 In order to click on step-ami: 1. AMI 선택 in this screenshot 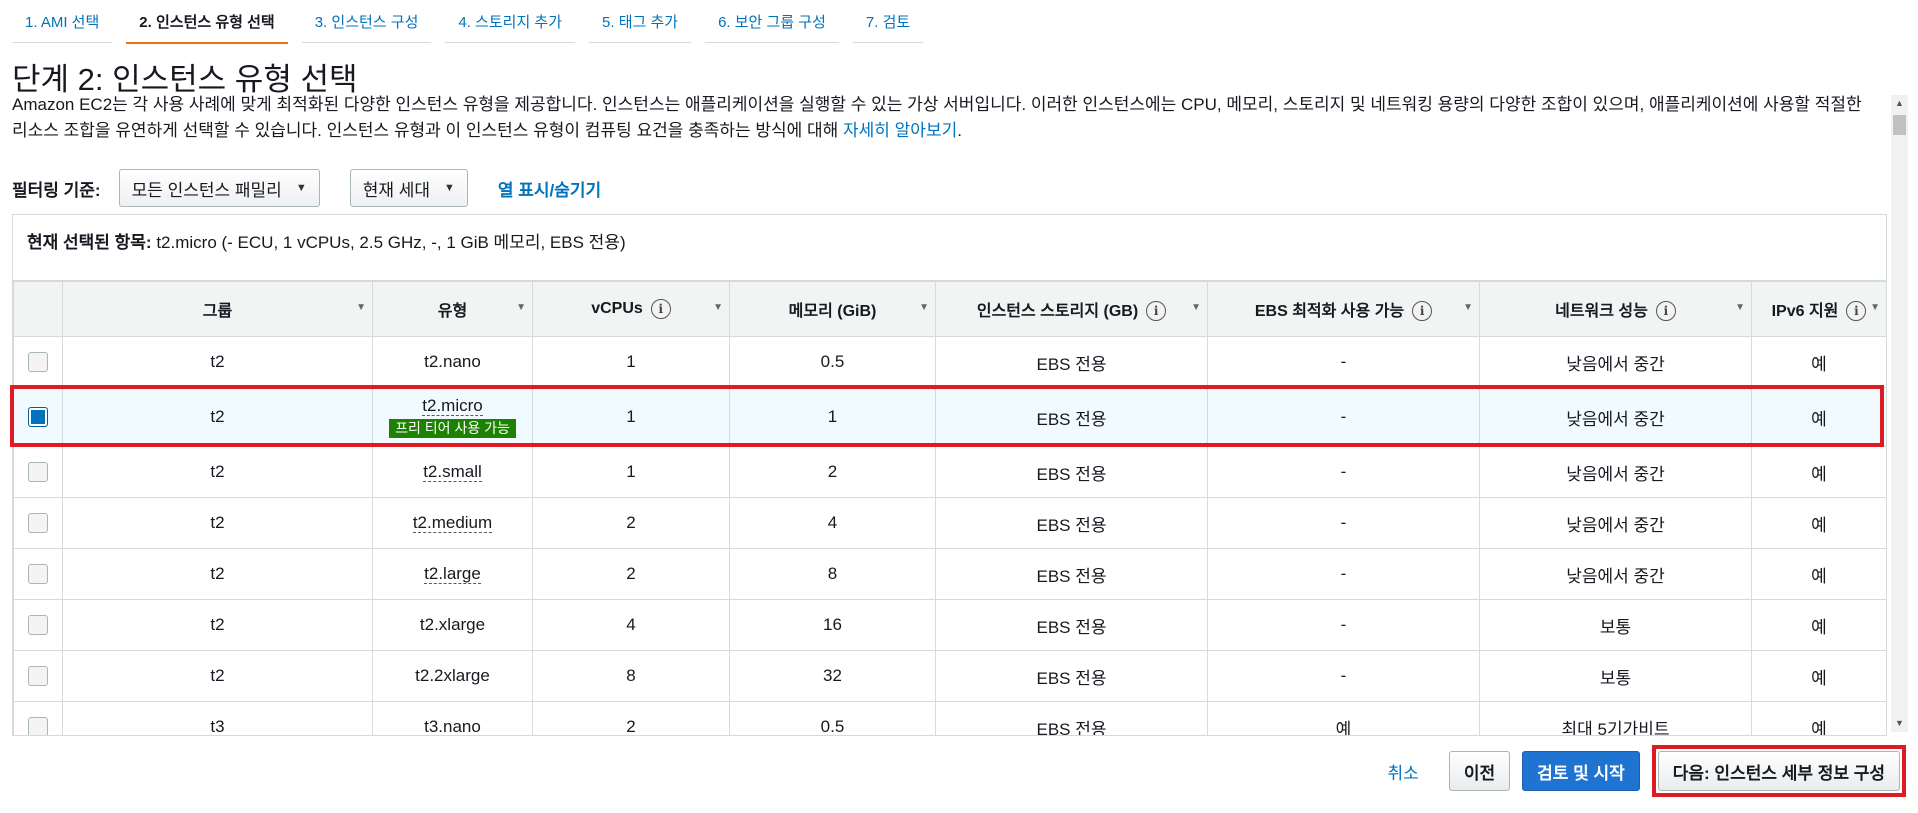, I will do `click(62, 21)`.